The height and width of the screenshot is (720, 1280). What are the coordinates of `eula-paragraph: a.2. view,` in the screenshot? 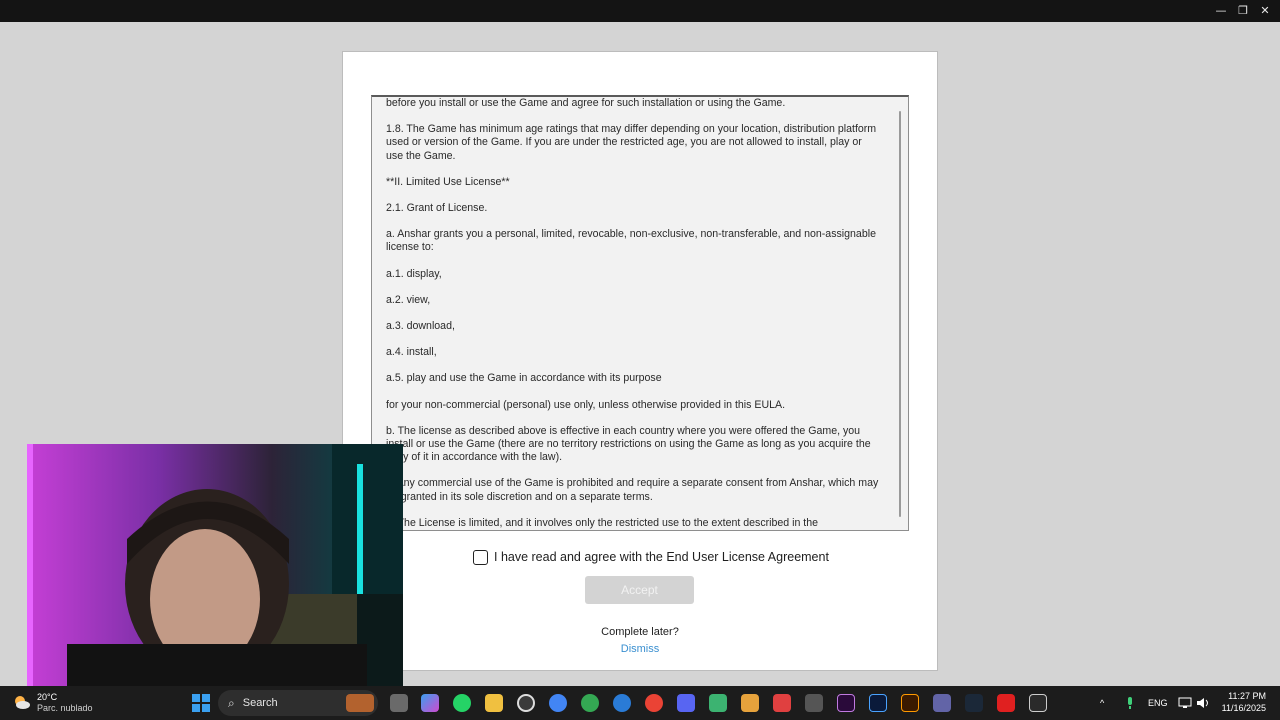 It's located at (408, 299).